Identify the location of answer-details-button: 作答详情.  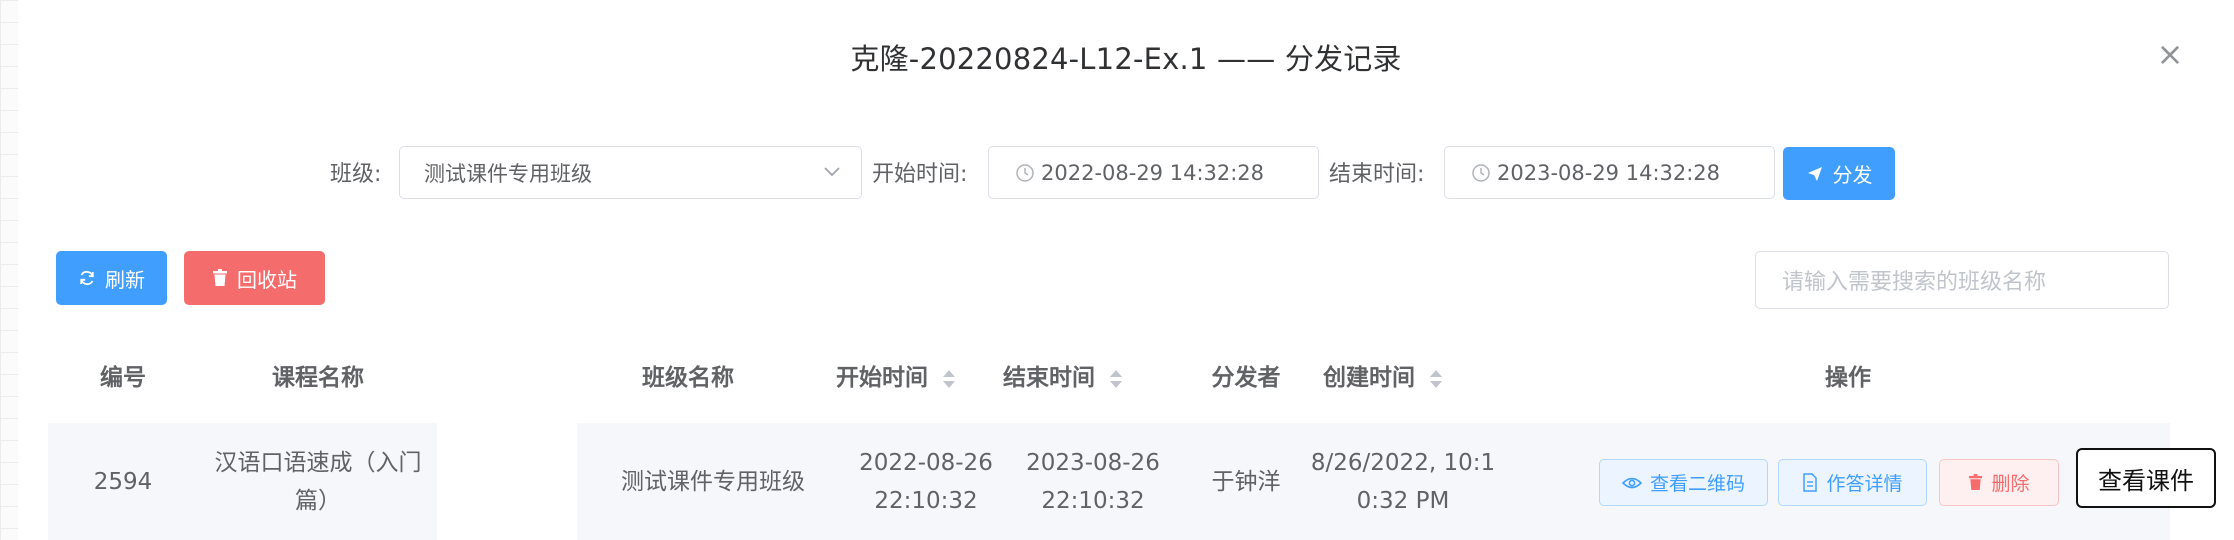
(1852, 482).